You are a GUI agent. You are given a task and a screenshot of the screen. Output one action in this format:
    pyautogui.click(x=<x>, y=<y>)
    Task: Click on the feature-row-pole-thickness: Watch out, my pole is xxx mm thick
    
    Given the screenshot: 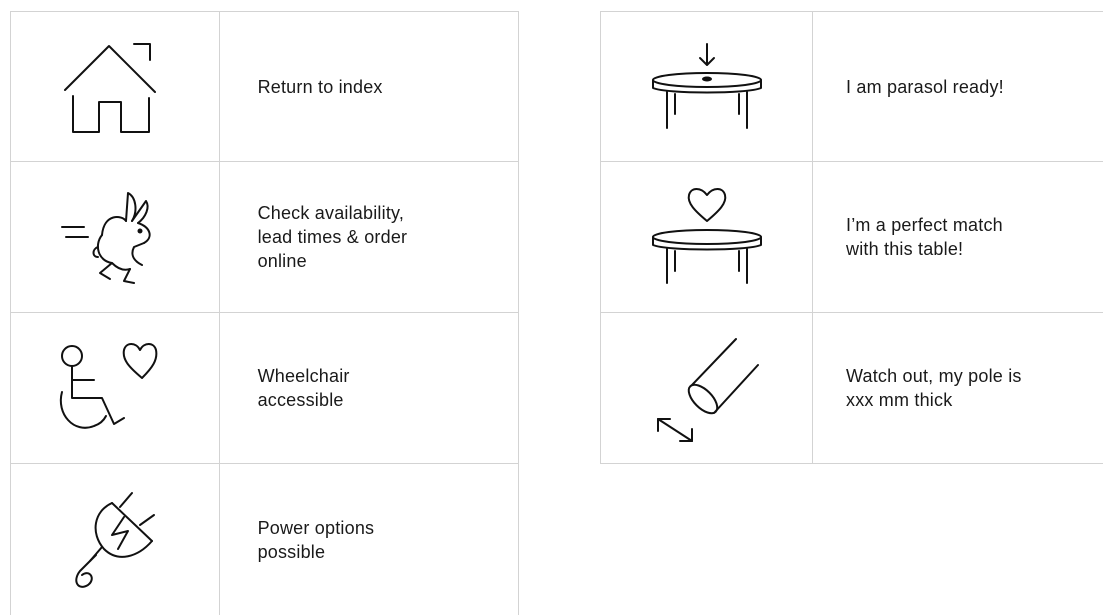 What is the action you would take?
    pyautogui.click(x=851, y=388)
    